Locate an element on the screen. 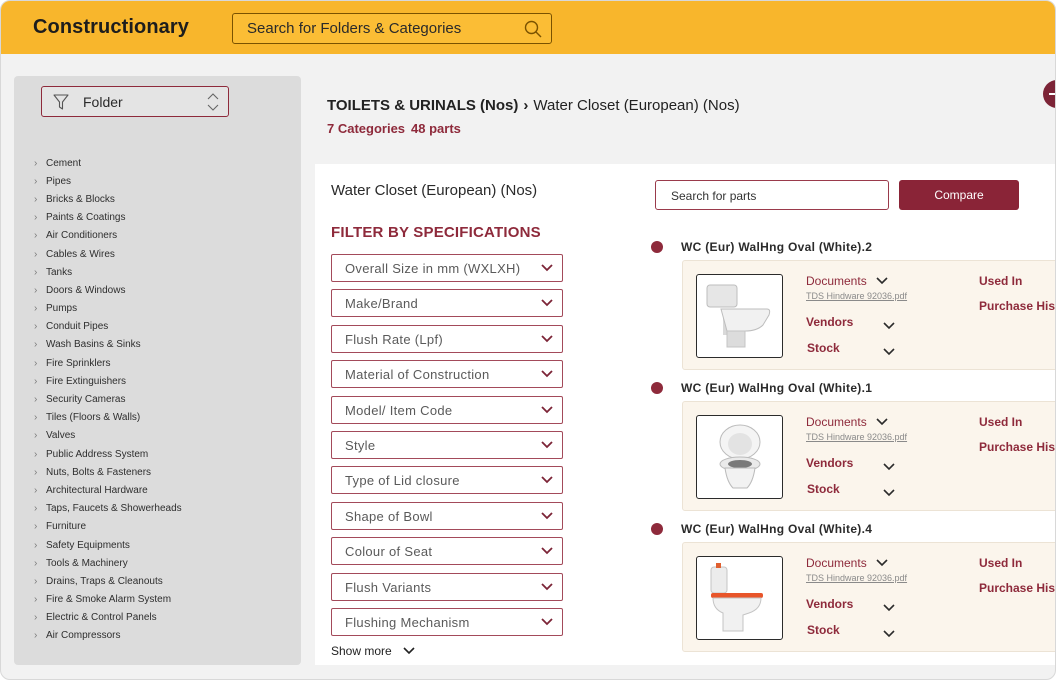 This screenshot has width=1056, height=680. sidebar-category-item: › Tiles (Floors & Walls) is located at coordinates (108, 418).